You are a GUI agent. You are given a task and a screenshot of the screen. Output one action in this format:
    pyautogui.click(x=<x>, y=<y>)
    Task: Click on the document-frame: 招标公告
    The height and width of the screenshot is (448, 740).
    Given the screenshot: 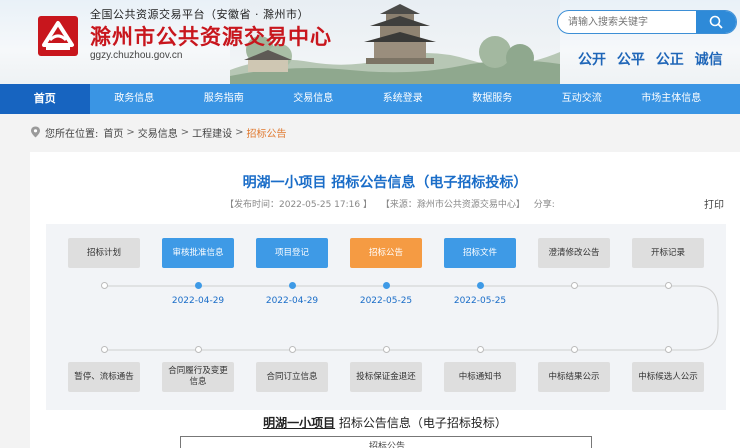 What is the action you would take?
    pyautogui.click(x=386, y=442)
    